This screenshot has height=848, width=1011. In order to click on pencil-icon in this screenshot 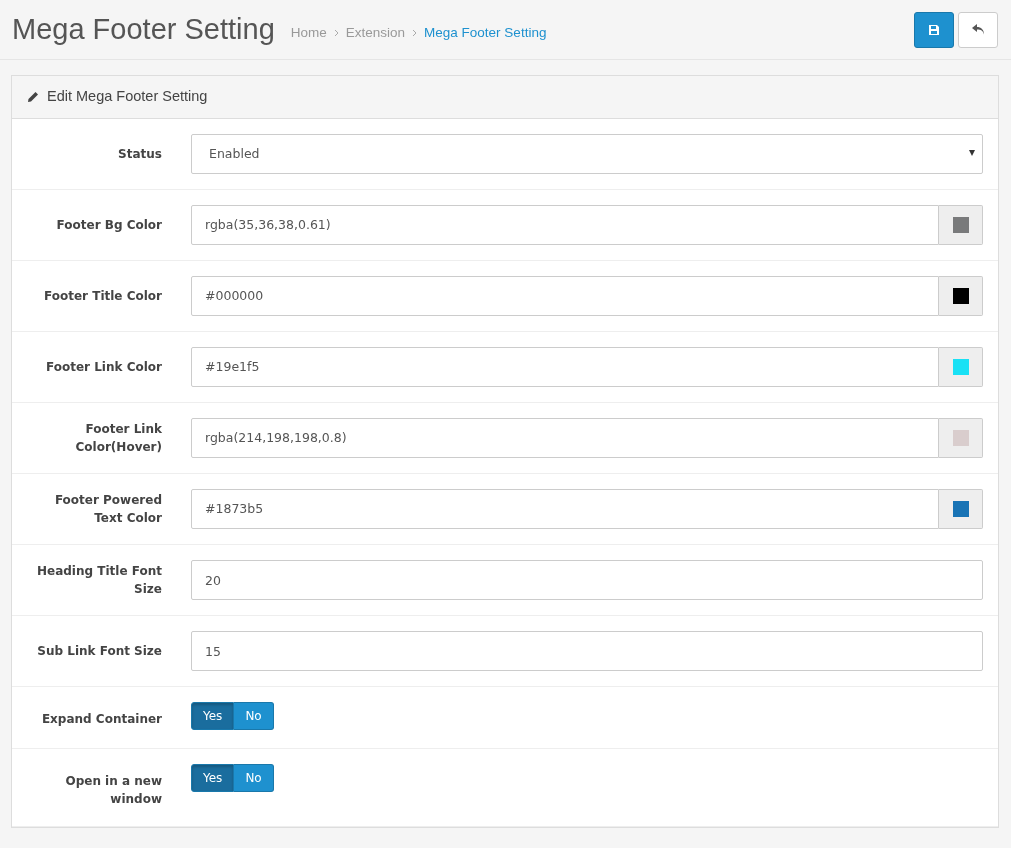, I will do `click(33, 97)`.